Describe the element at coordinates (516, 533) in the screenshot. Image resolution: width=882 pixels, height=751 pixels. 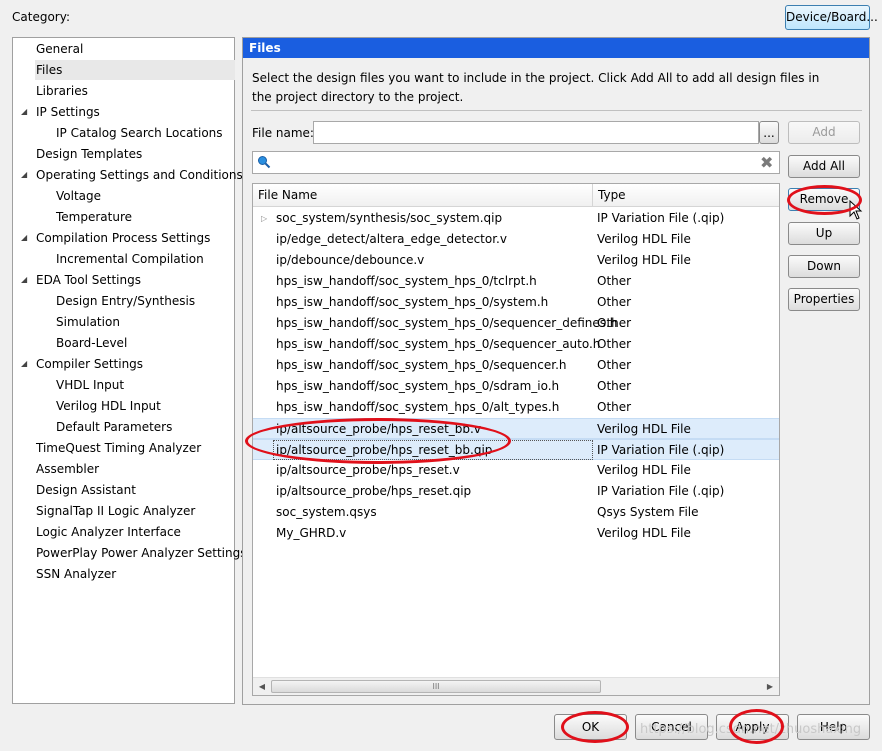
I see `table-row: My_GHRD.v Verilog HDL File` at that location.